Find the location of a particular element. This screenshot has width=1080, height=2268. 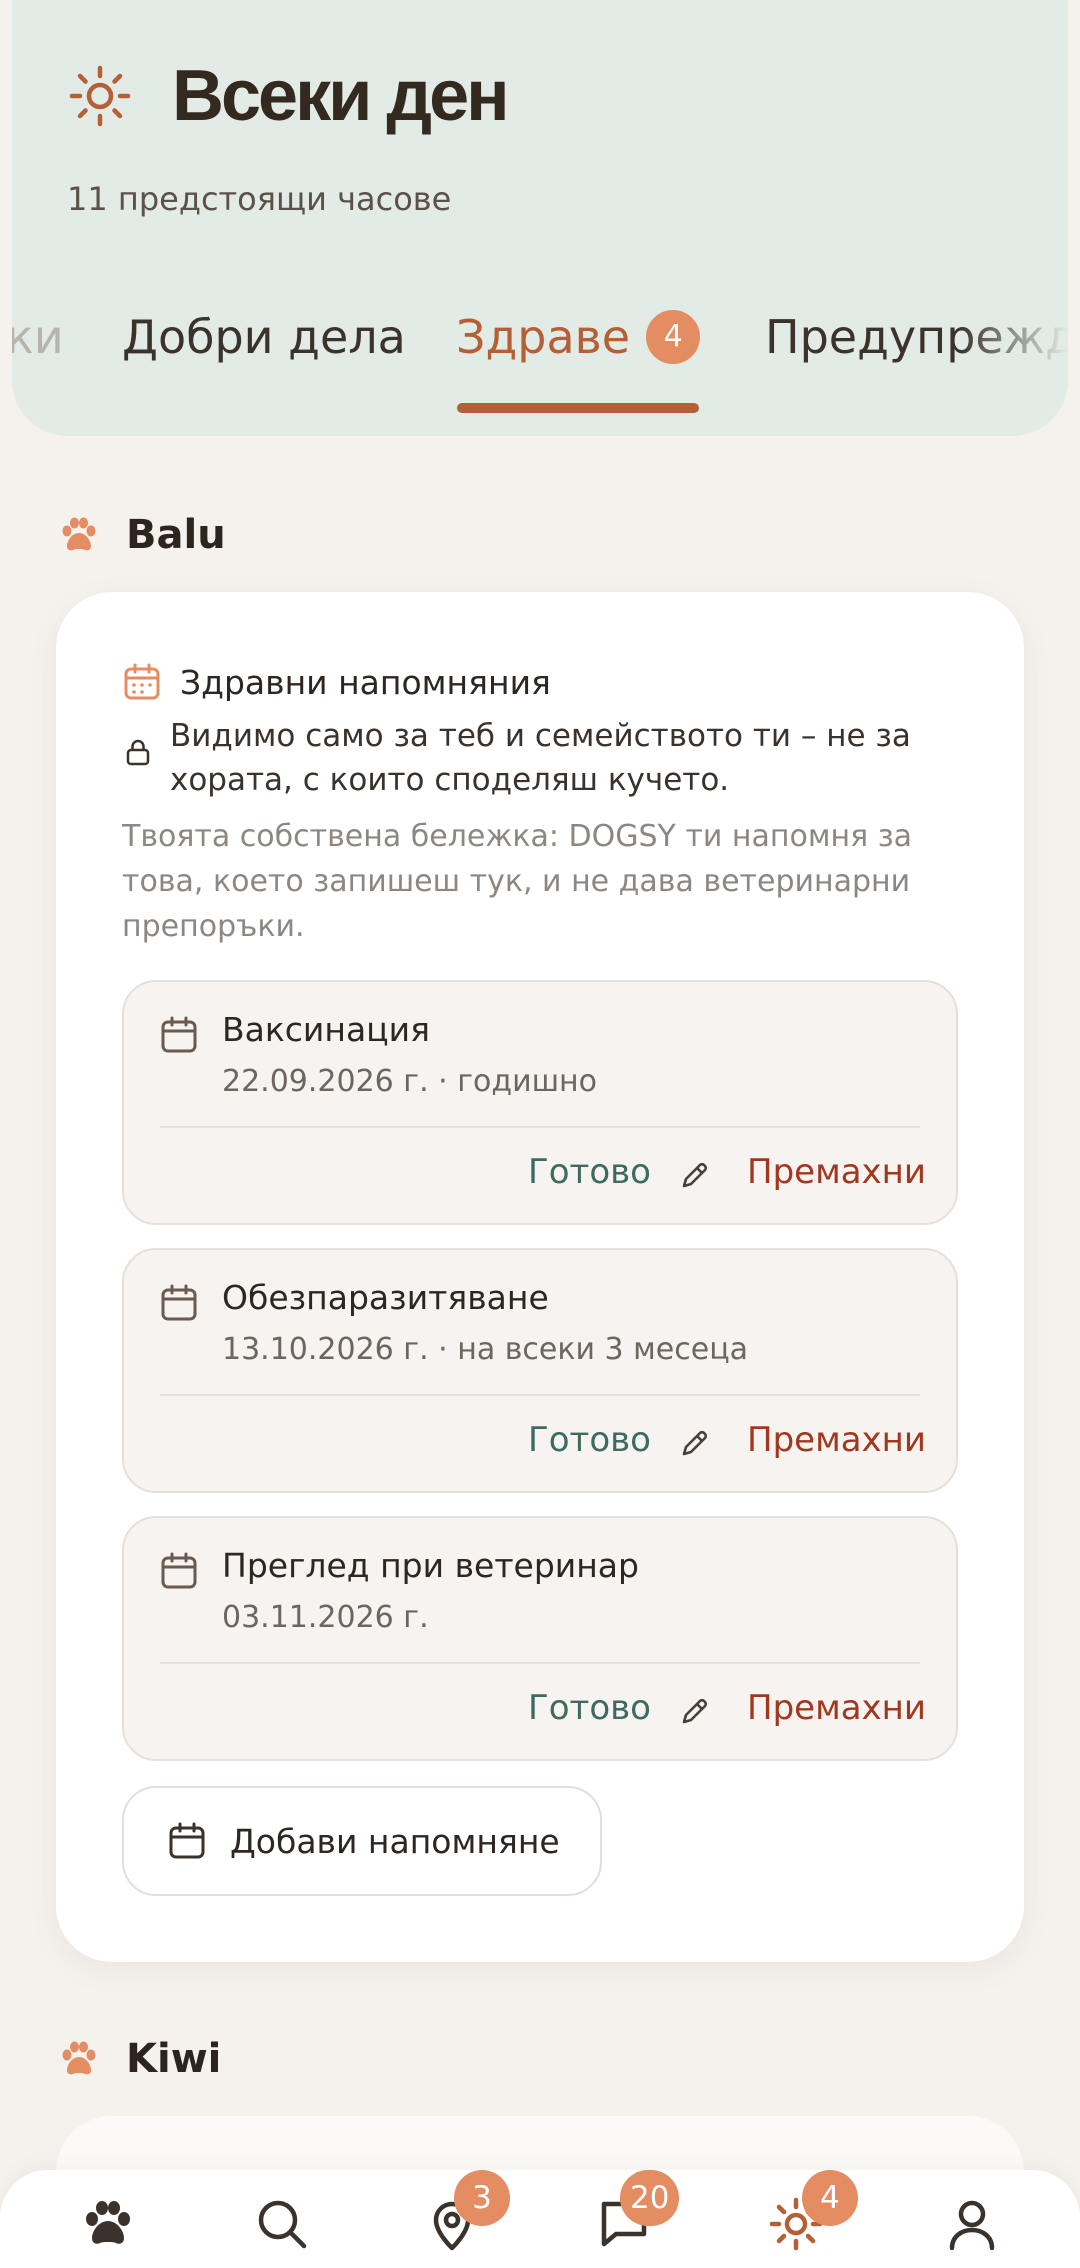

tab-health: Здраве 4 is located at coordinates (578, 338).